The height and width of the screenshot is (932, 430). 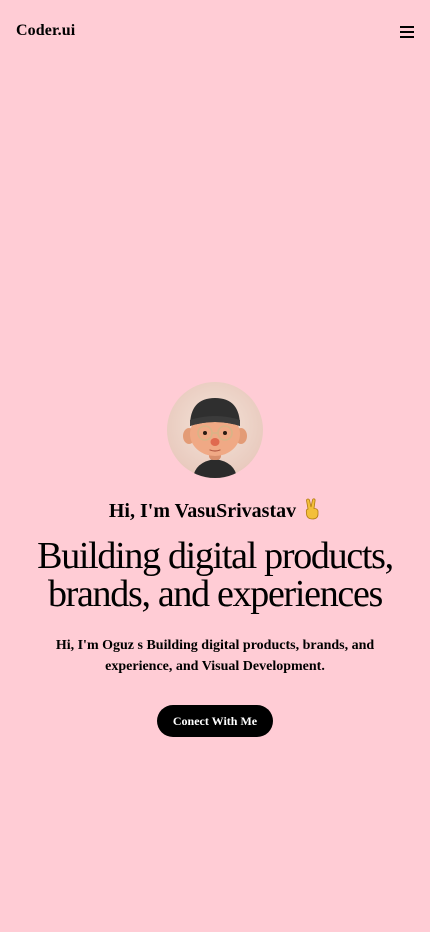 What do you see at coordinates (215, 438) in the screenshot?
I see `memoji-avatar-icon` at bounding box center [215, 438].